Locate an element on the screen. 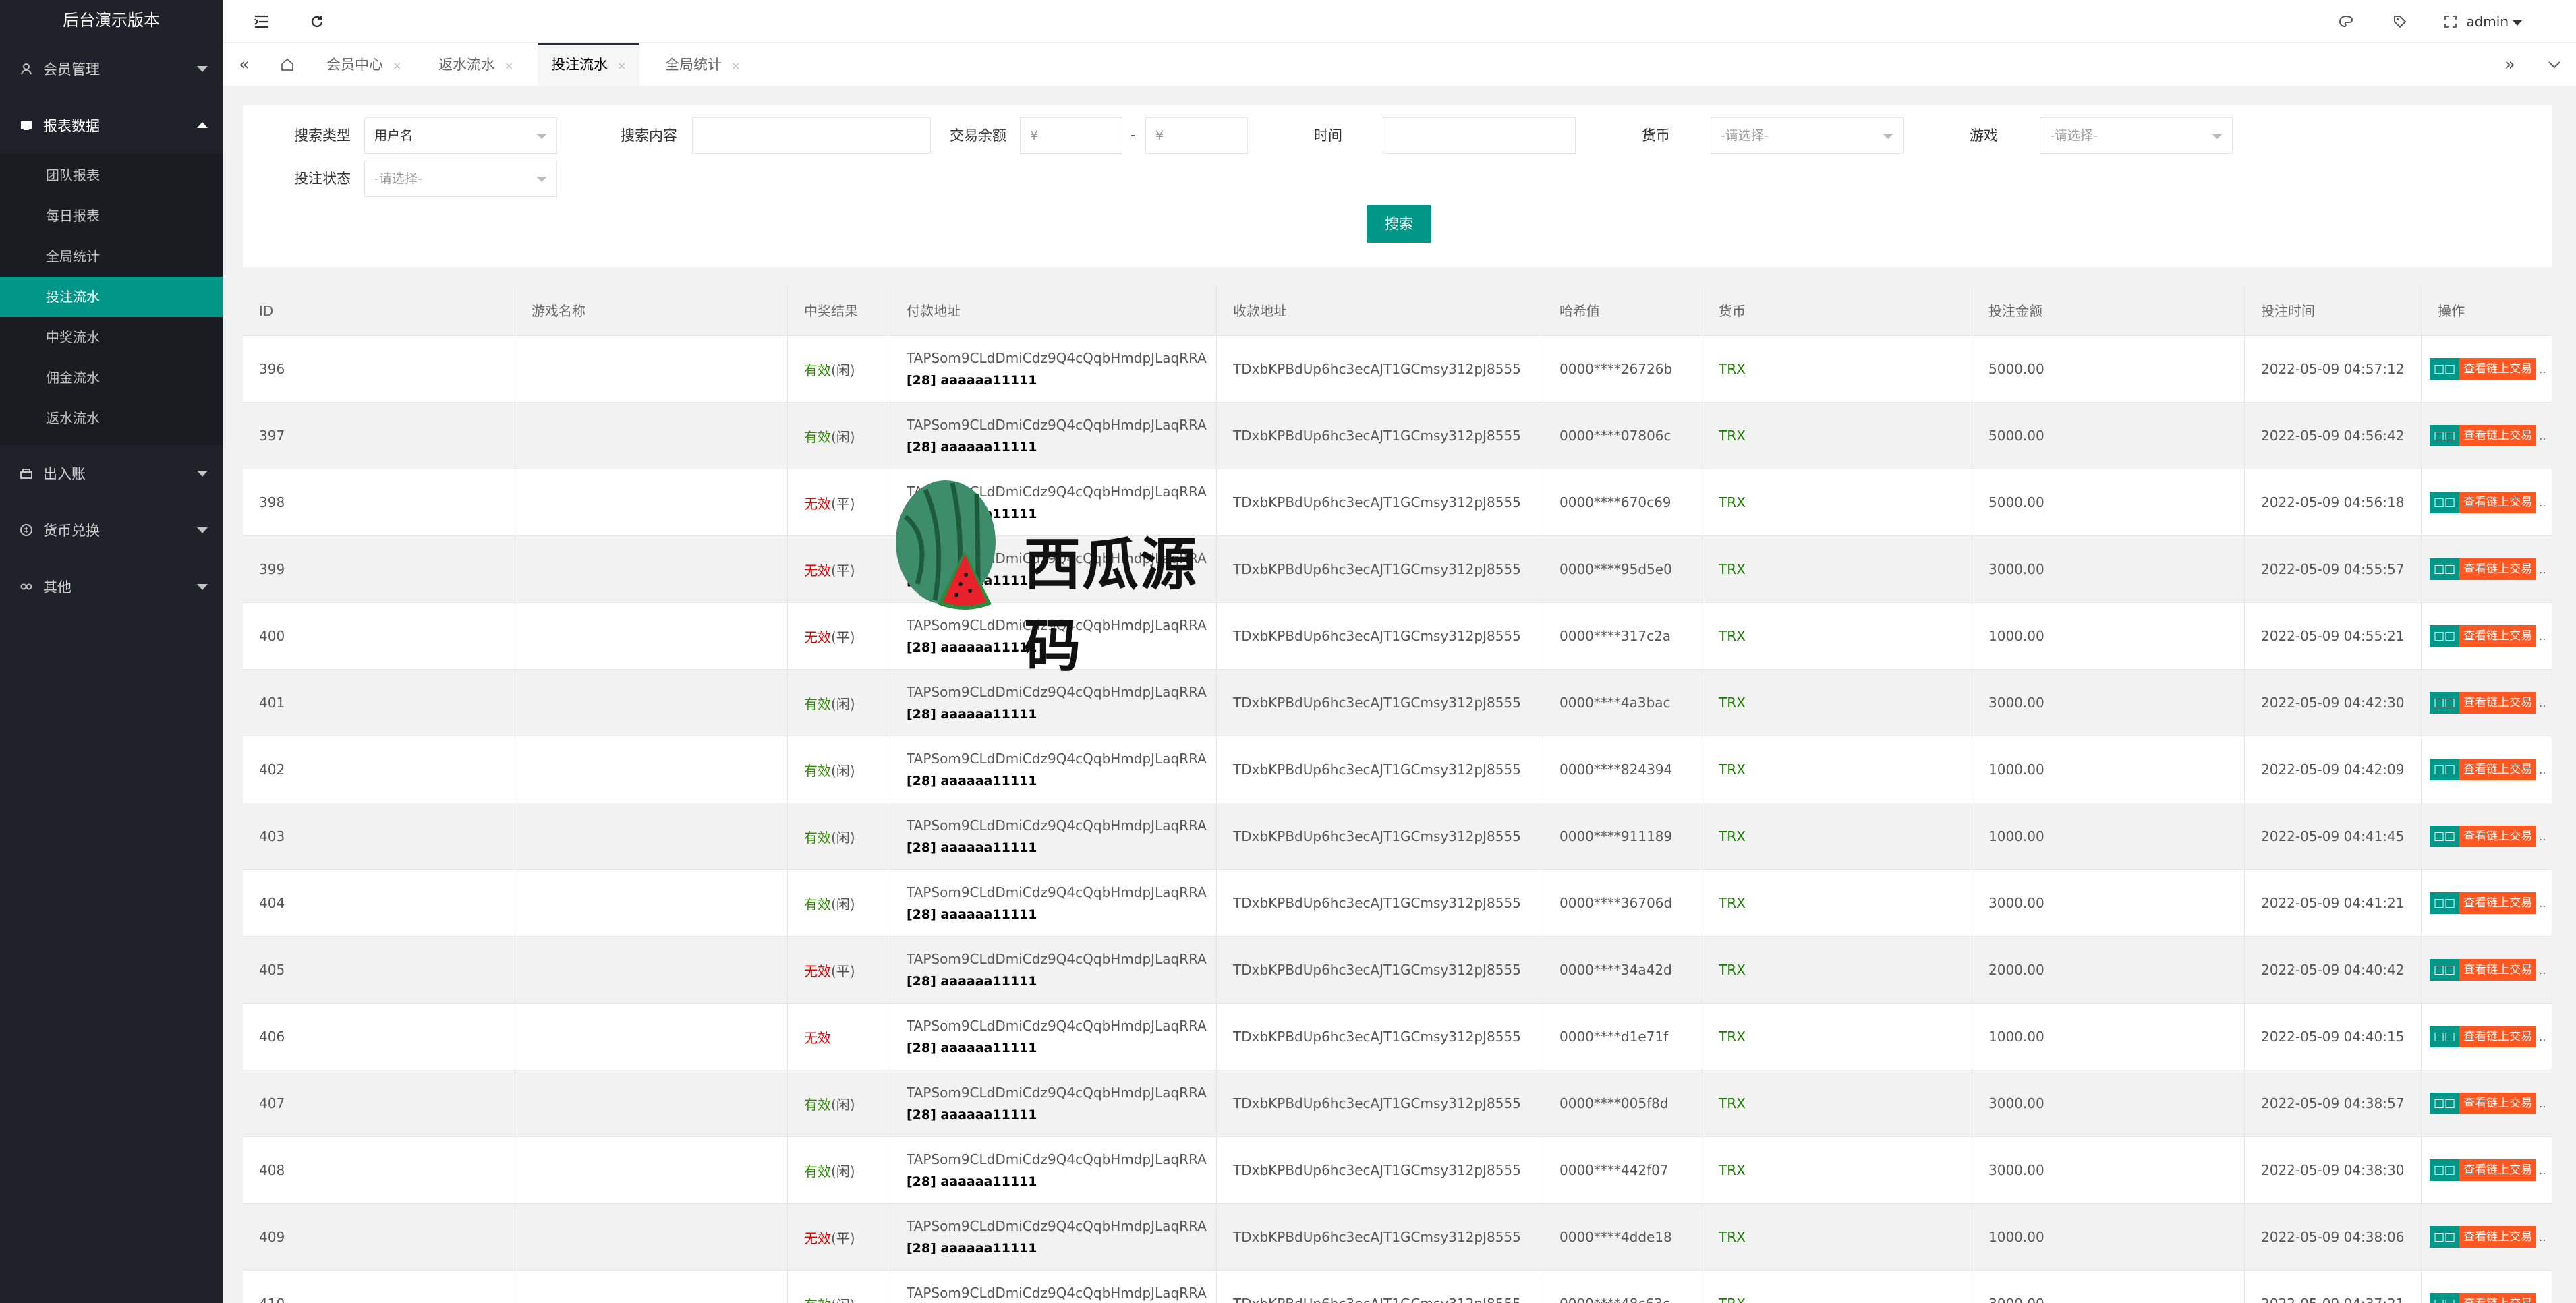 The height and width of the screenshot is (1303, 2576). tab-rebate-flow: 返水流水 × is located at coordinates (476, 64).